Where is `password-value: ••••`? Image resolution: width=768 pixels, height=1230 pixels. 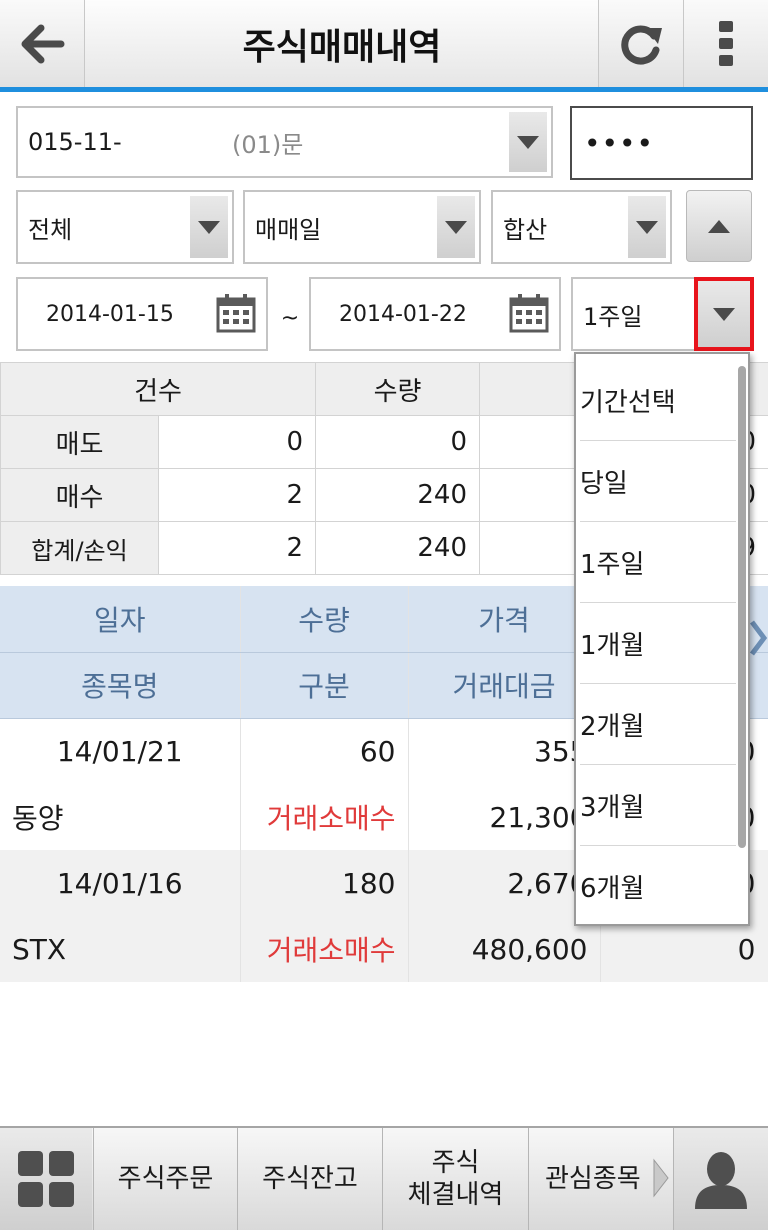
password-value: •••• is located at coordinates (619, 143).